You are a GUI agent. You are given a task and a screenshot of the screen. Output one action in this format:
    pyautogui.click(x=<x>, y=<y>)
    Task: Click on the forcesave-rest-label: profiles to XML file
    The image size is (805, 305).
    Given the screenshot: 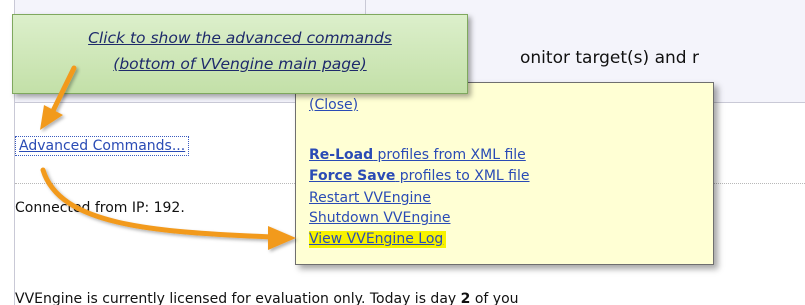 What is the action you would take?
    pyautogui.click(x=462, y=176)
    